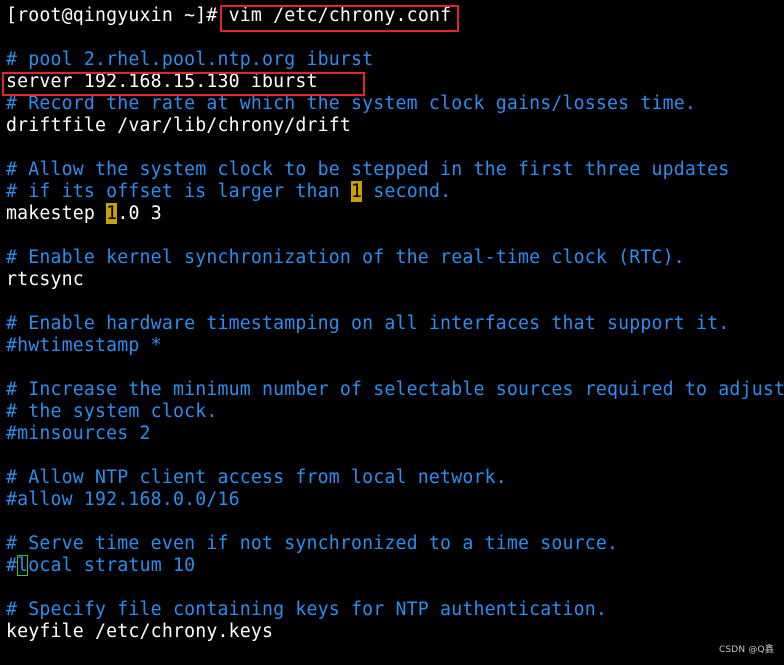 The height and width of the screenshot is (665, 784). I want to click on shell-prompt: [root@qingyuxin ~]#, so click(112, 15).